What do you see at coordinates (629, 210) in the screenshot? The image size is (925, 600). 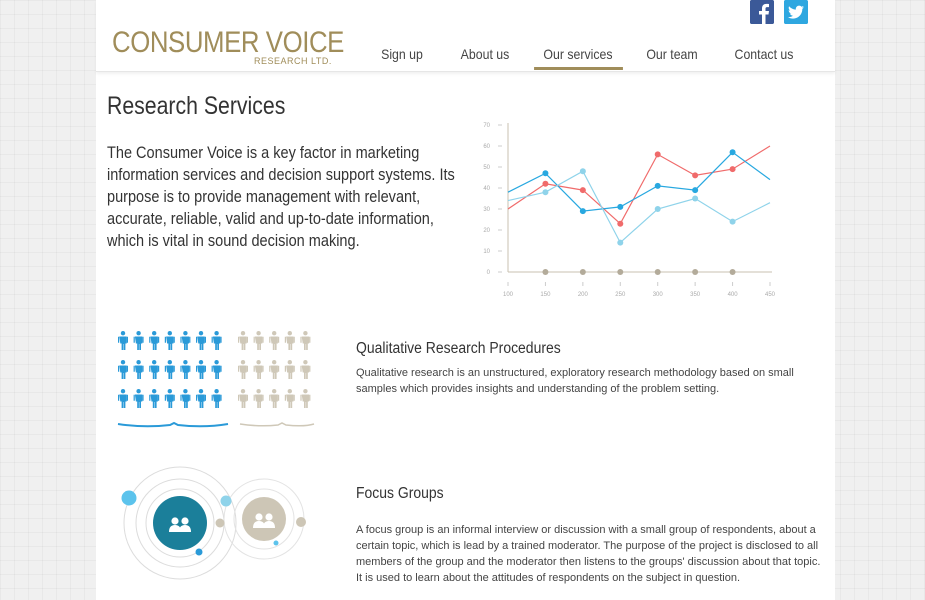 I see `line-chart: 0 10 20 30 40 50 60 70 100 150 200 250 300 350 400 450` at bounding box center [629, 210].